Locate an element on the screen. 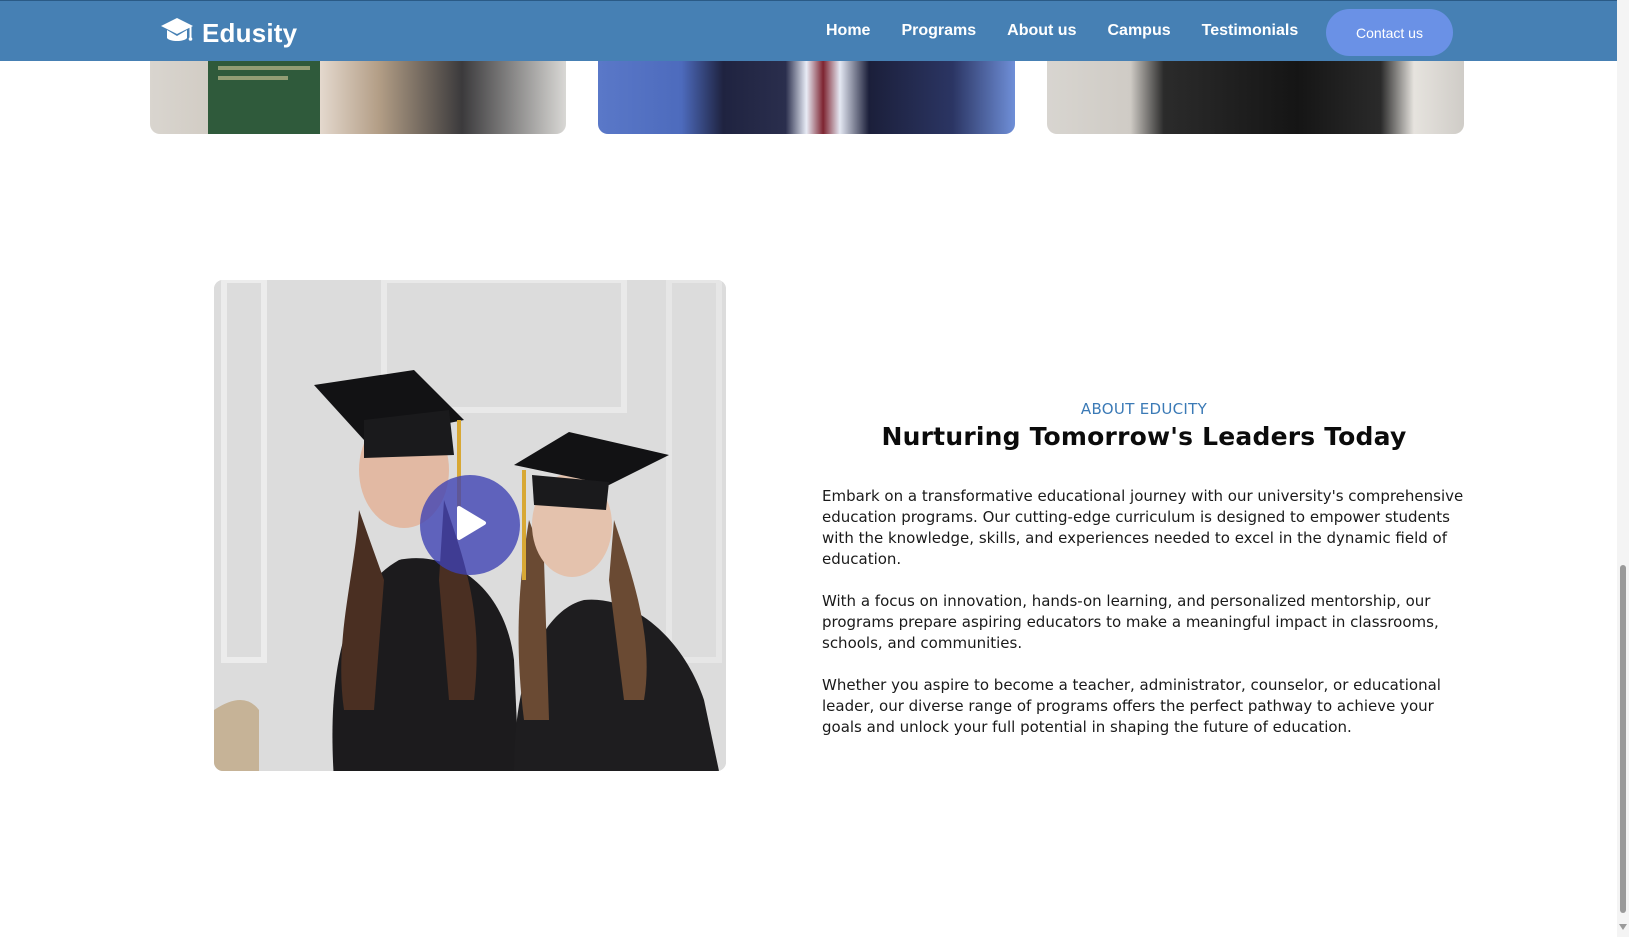 The height and width of the screenshot is (937, 1629). about-headline: Nurturing Tomorrow's Leaders Today is located at coordinates (1144, 436).